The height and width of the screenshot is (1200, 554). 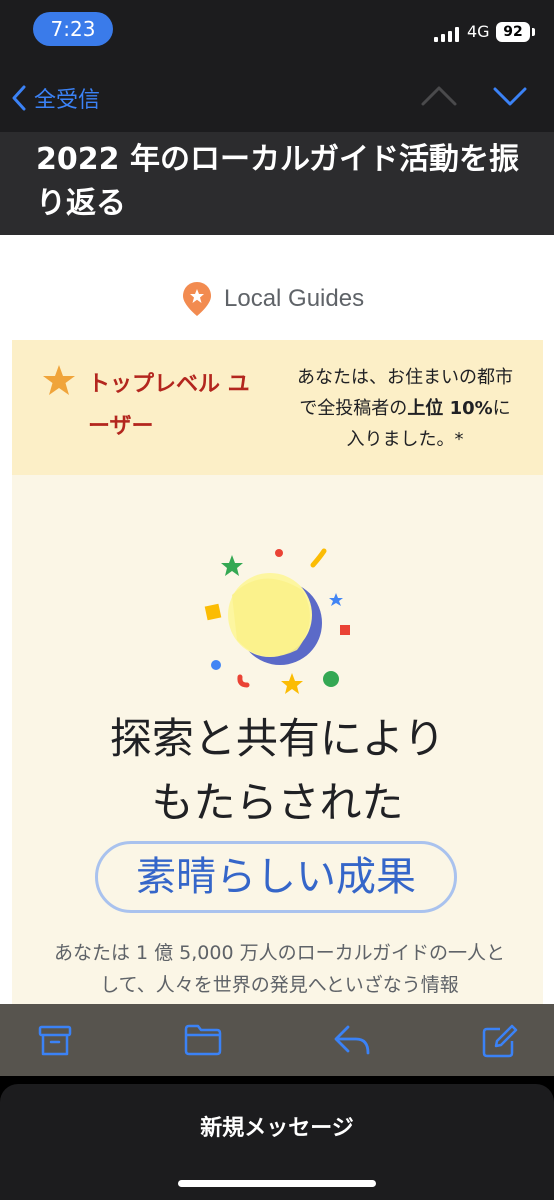 I want to click on home-indicator, so click(x=277, y=1183).